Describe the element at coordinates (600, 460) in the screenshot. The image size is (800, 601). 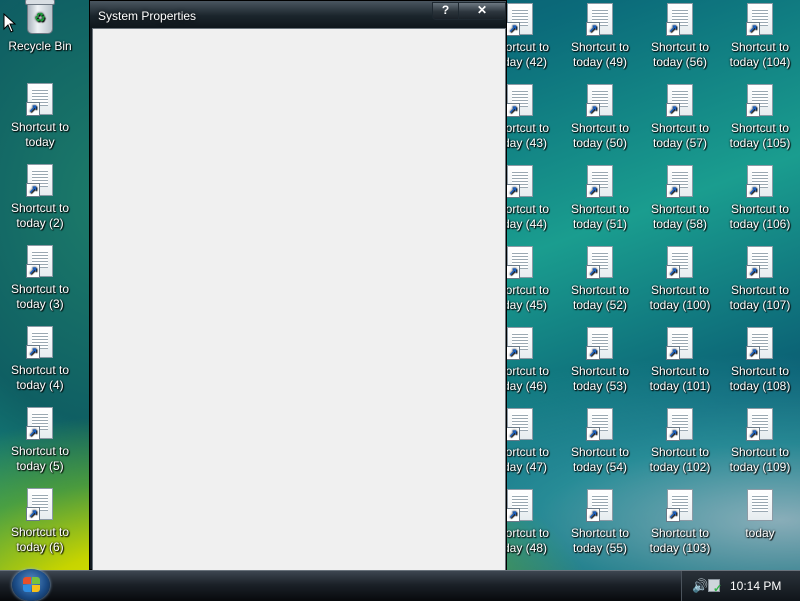
I see `desktop-shortcut-label: Shortcut to today (54)` at that location.